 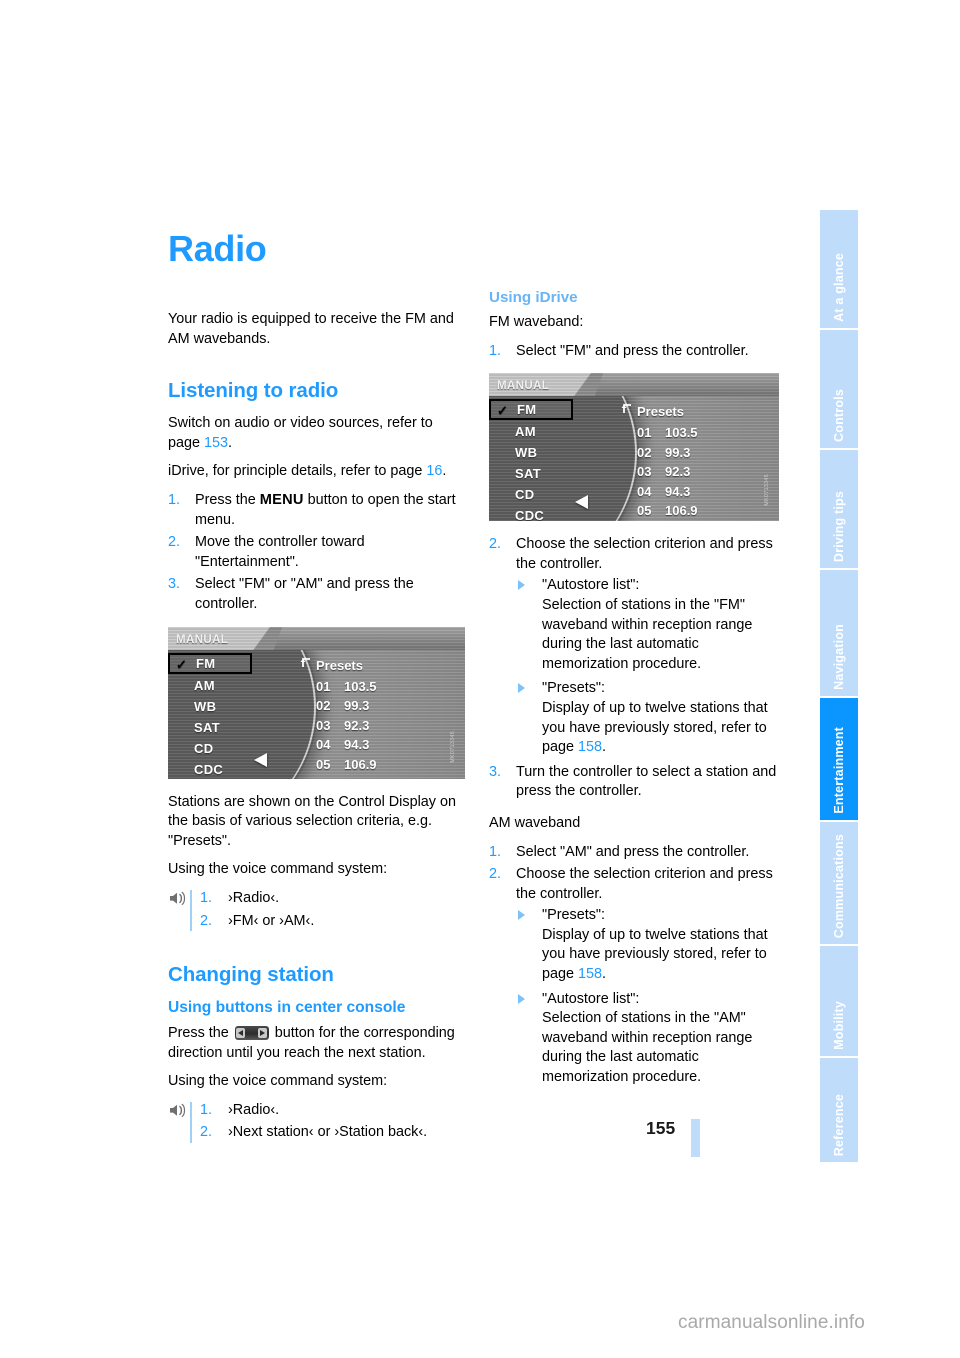 I want to click on paragraph-voice-intro-1: Using the voice command system:, so click(x=278, y=869).